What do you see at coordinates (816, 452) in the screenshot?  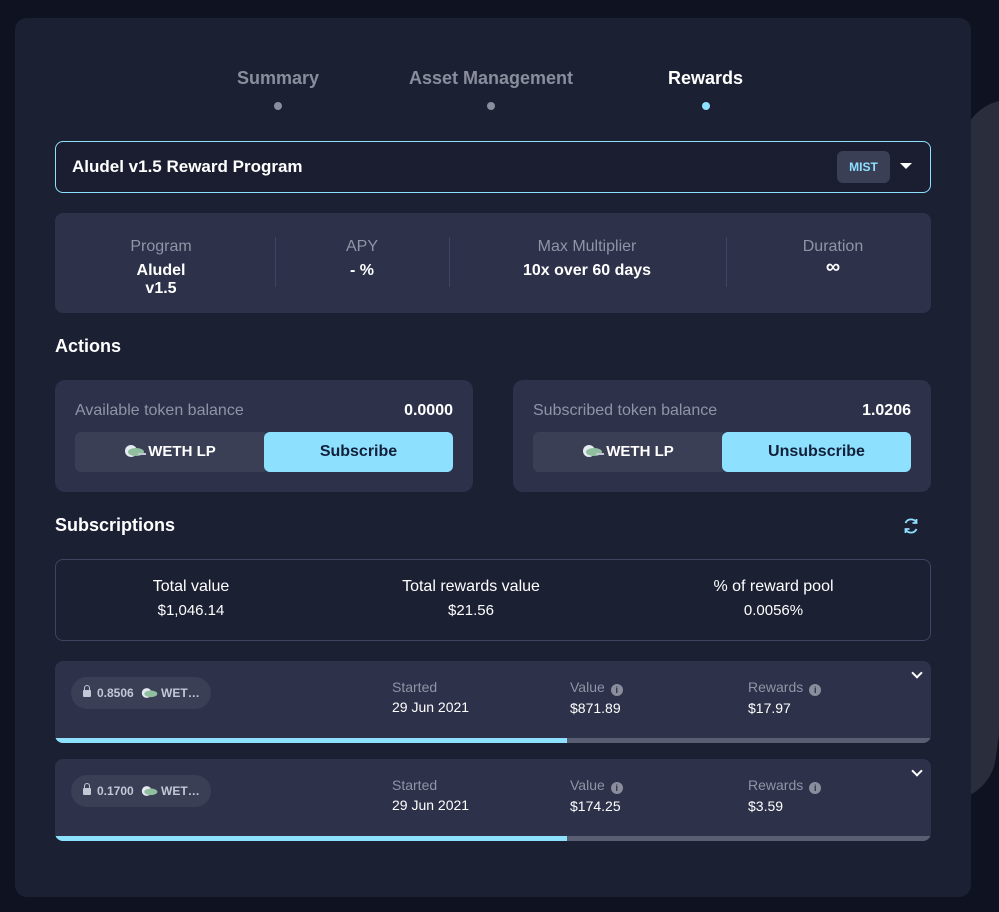 I see `unsubscribe-button: Unsubscribe` at bounding box center [816, 452].